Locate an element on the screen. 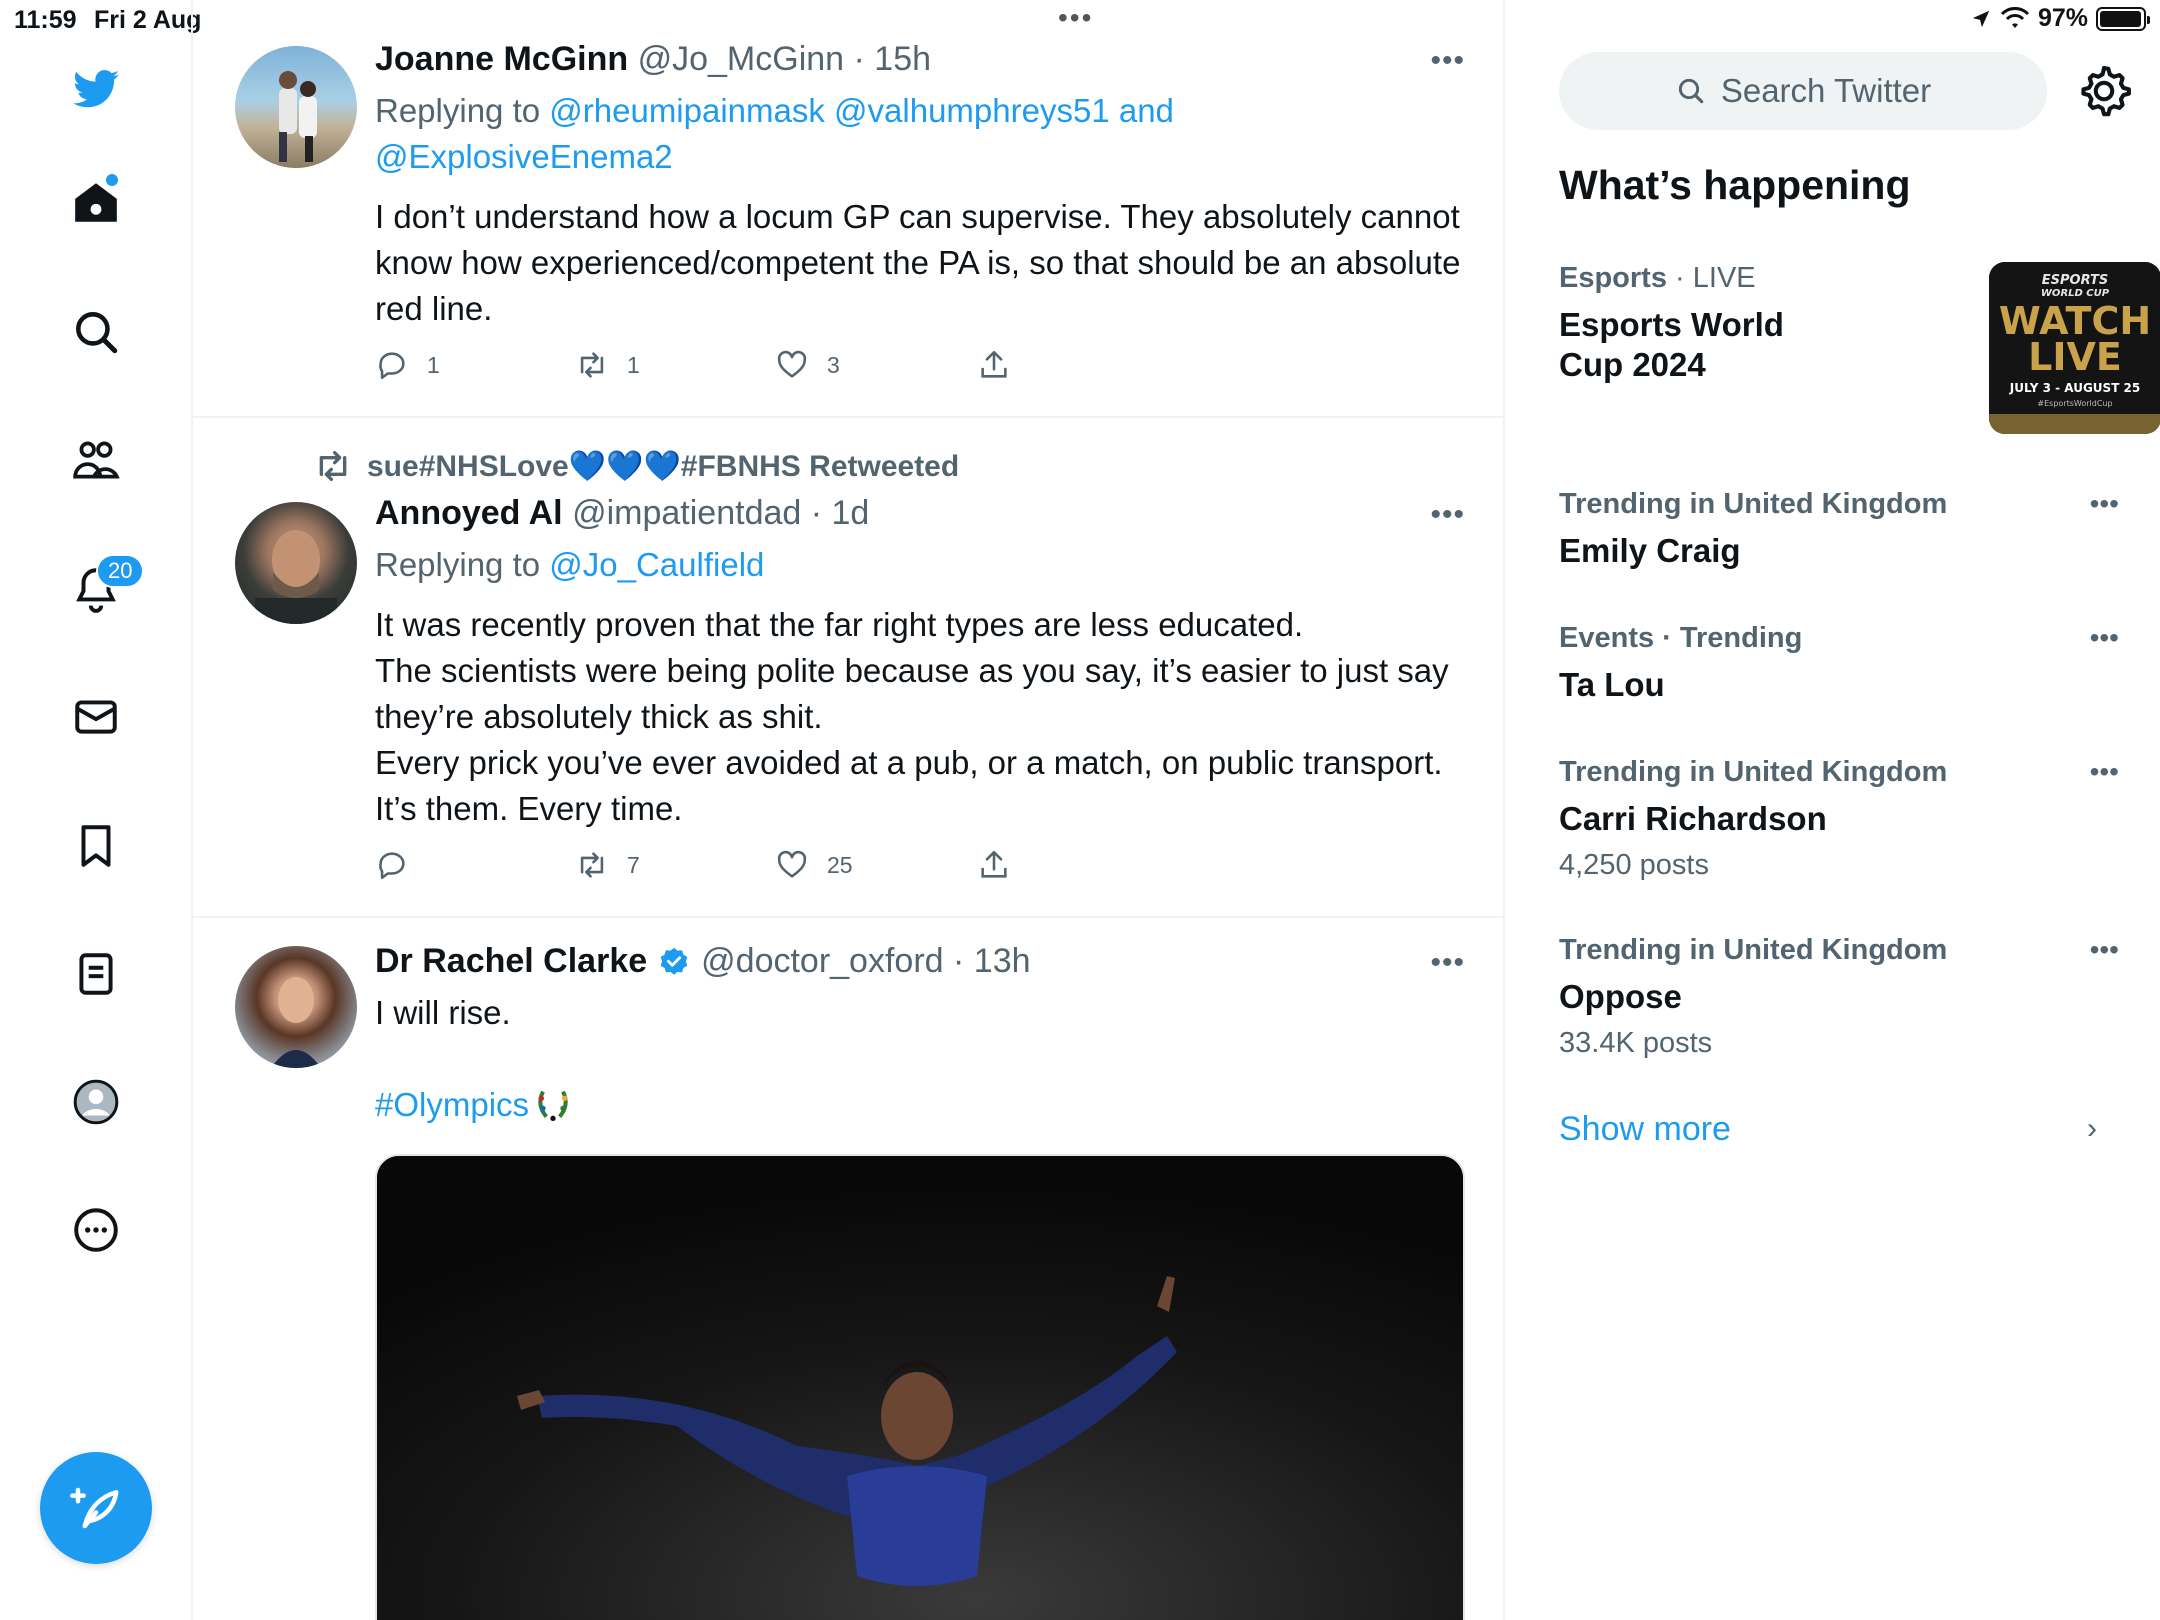 This screenshot has height=1620, width=2160. hashtag-link: #Olympics is located at coordinates (452, 1105).